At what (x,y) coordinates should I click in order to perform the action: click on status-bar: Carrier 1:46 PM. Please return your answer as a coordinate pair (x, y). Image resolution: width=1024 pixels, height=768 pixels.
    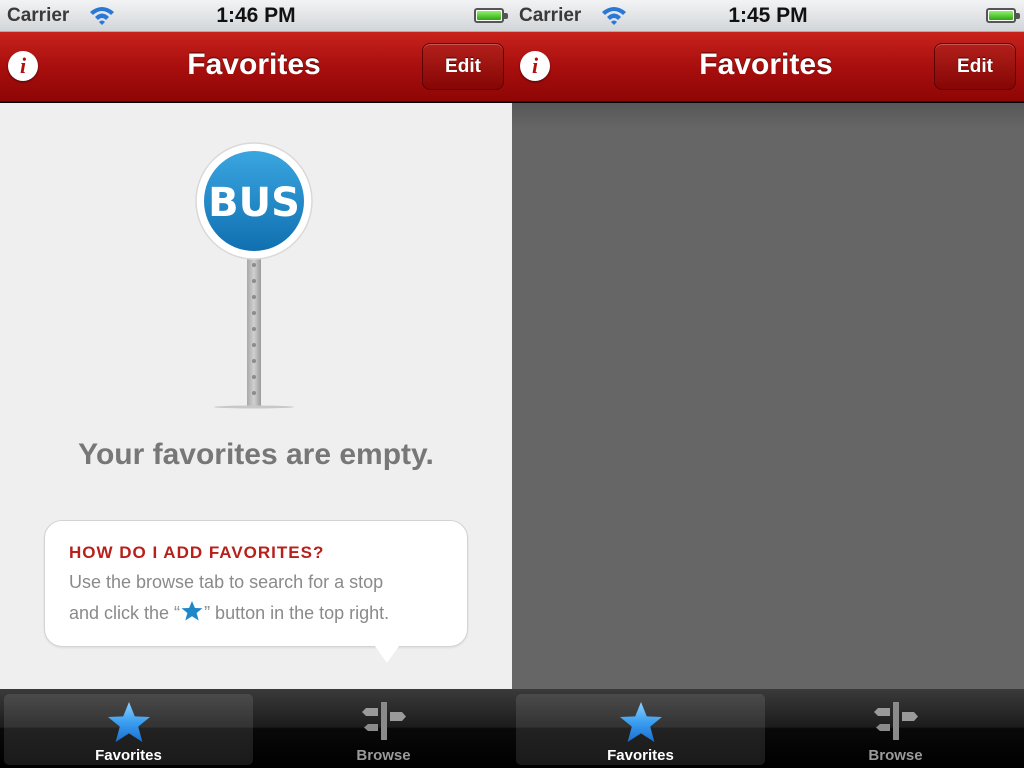
    Looking at the image, I should click on (256, 16).